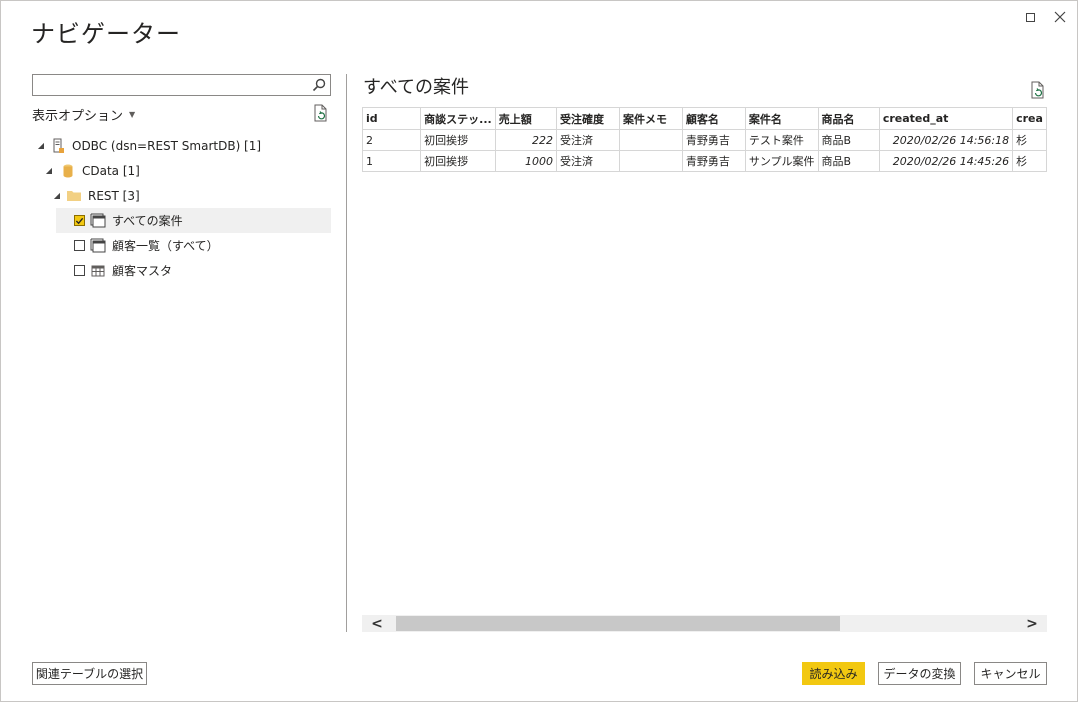 The image size is (1078, 702). Describe the element at coordinates (346, 353) in the screenshot. I see `pane-splitter` at that location.